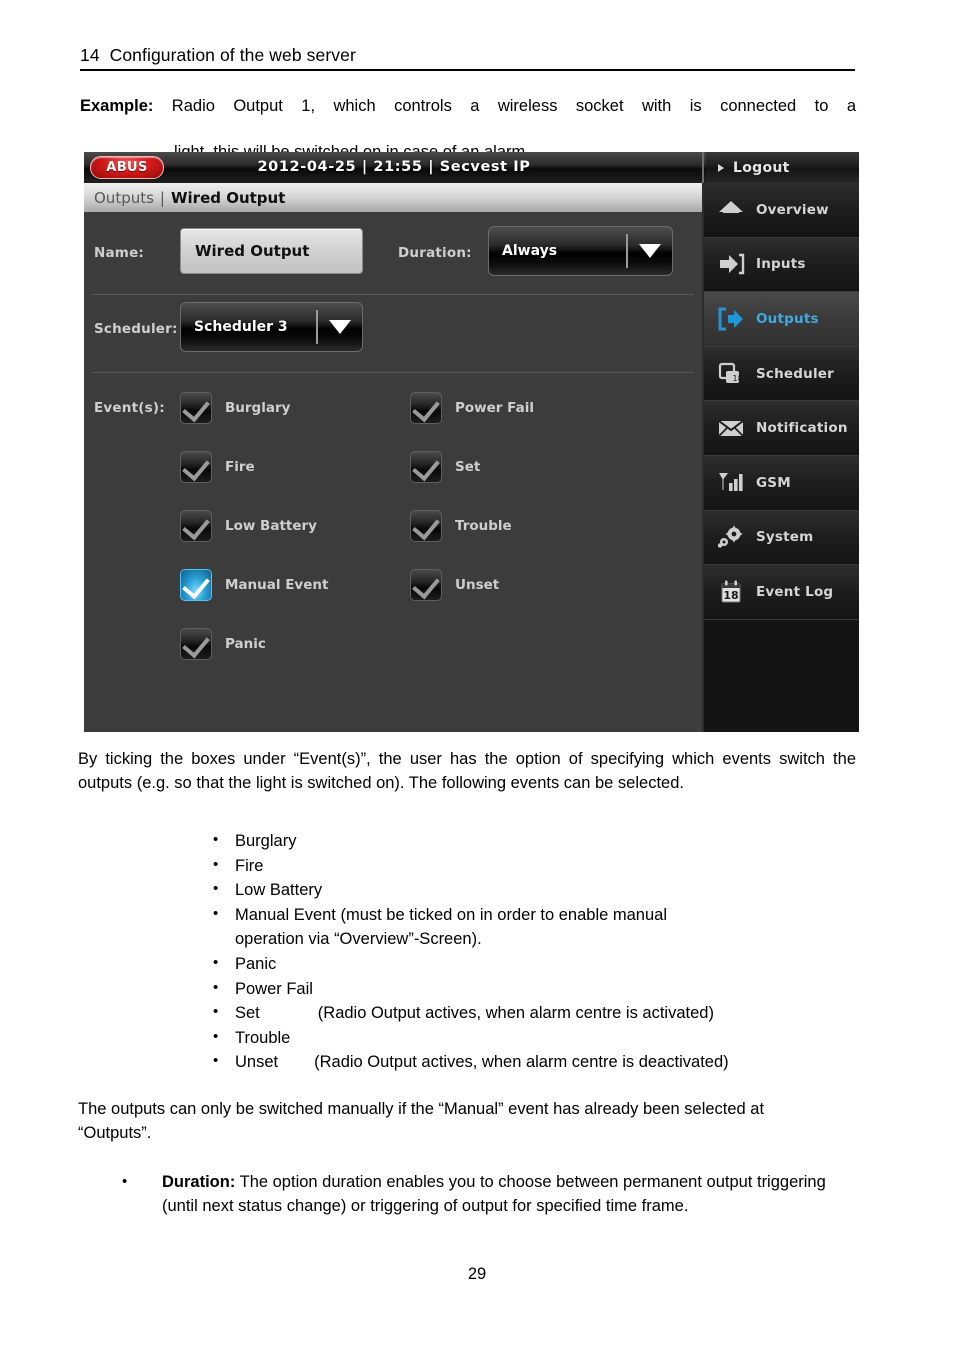  What do you see at coordinates (124, 198) in the screenshot?
I see `breadcrumb-parent: Outputs` at bounding box center [124, 198].